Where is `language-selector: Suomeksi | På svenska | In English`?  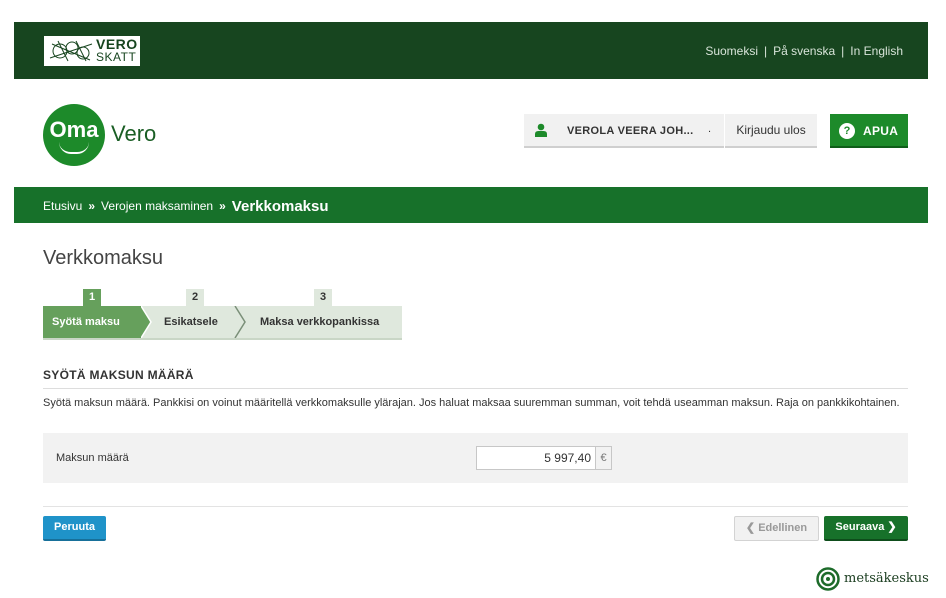 language-selector: Suomeksi | På svenska | In English is located at coordinates (804, 51).